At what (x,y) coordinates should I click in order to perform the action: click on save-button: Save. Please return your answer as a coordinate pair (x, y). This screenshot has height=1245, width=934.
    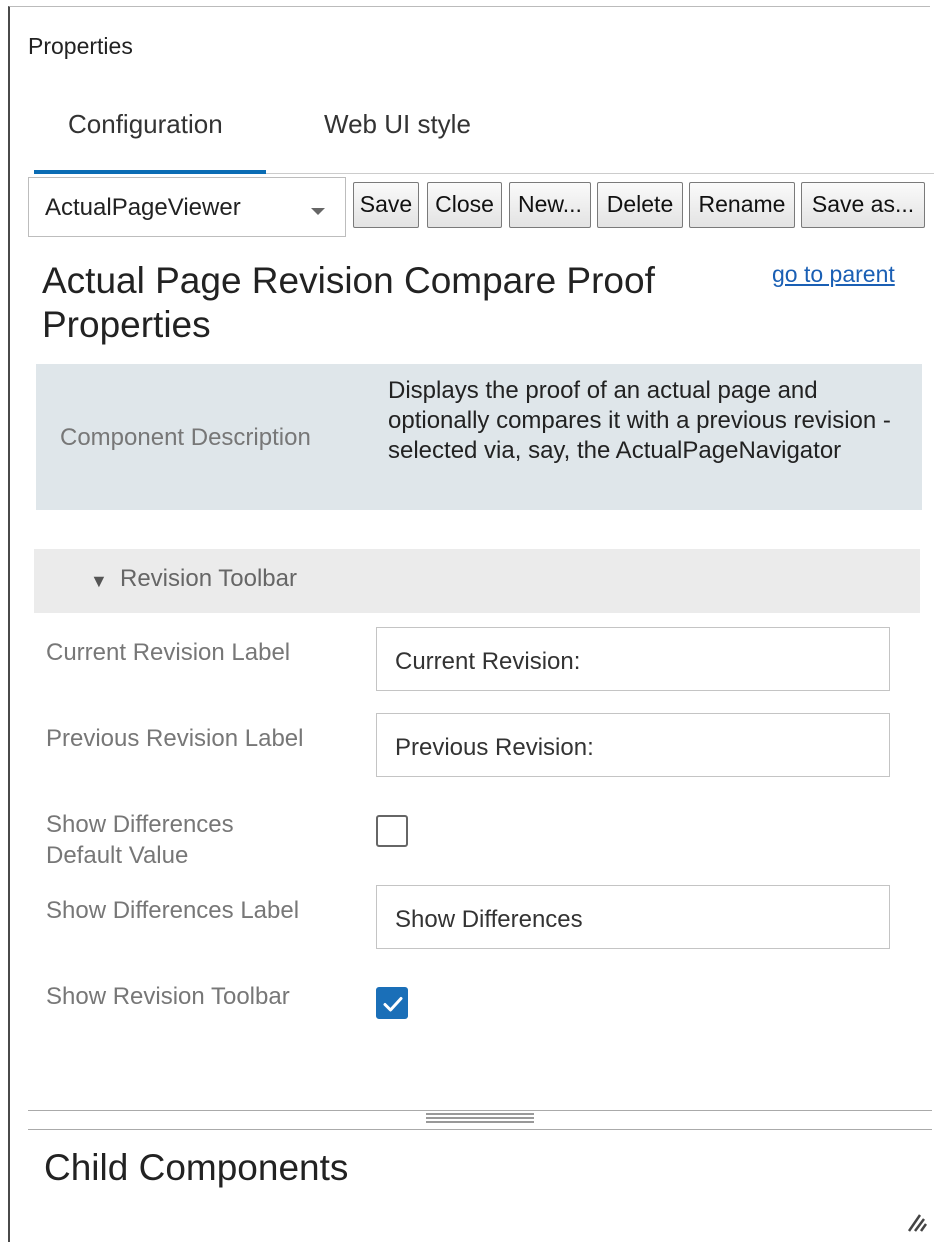
    Looking at the image, I should click on (386, 205).